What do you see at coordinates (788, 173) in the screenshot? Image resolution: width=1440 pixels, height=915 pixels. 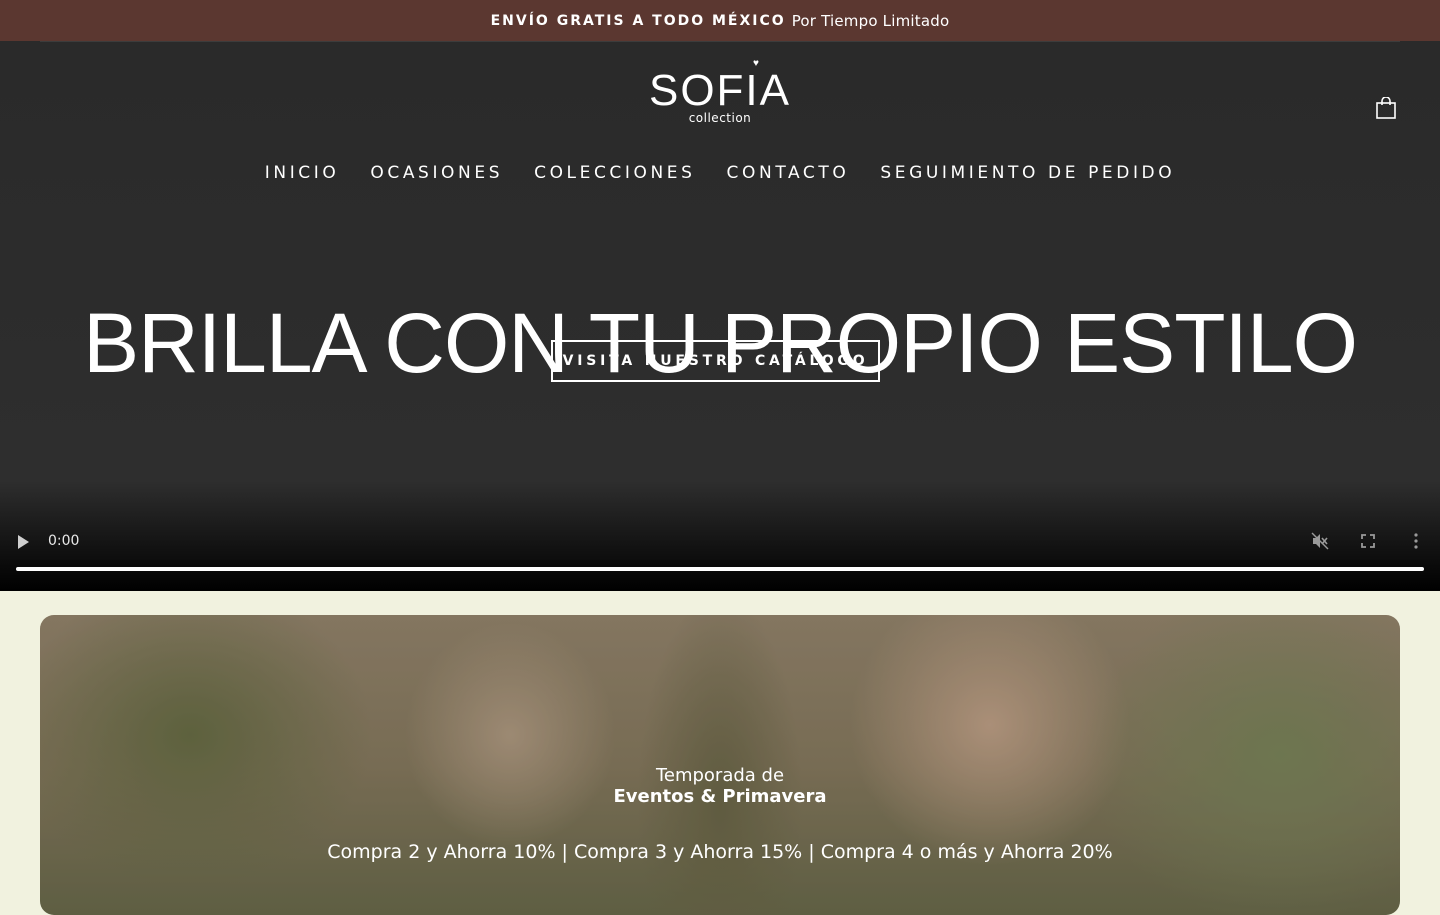 I see `nav-item-contacto: CONTACTO` at bounding box center [788, 173].